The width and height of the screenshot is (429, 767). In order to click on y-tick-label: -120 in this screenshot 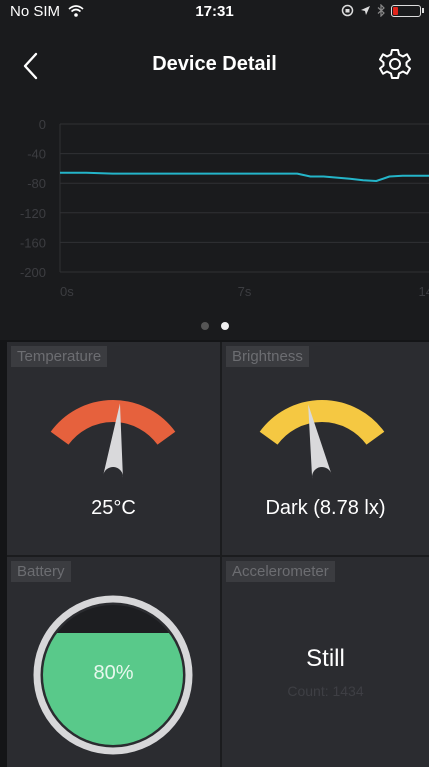, I will do `click(33, 213)`.